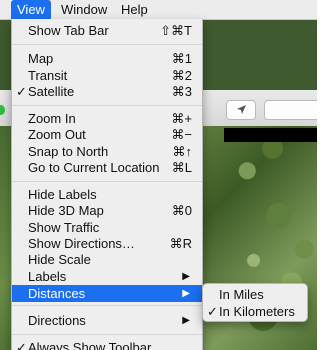 Image resolution: width=320 pixels, height=350 pixels. Describe the element at coordinates (107, 118) in the screenshot. I see `menu-item-zoom-in: Zoom In ⌘+` at that location.